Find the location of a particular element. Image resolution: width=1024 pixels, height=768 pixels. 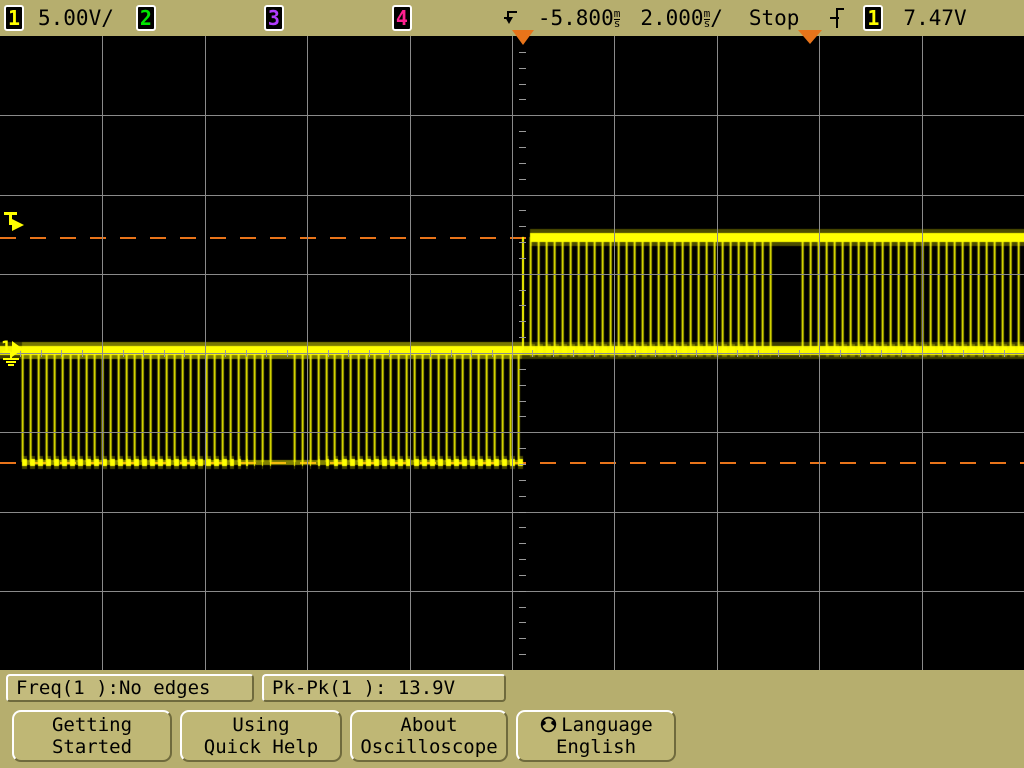

timebase-value: 2.000 is located at coordinates (671, 18).